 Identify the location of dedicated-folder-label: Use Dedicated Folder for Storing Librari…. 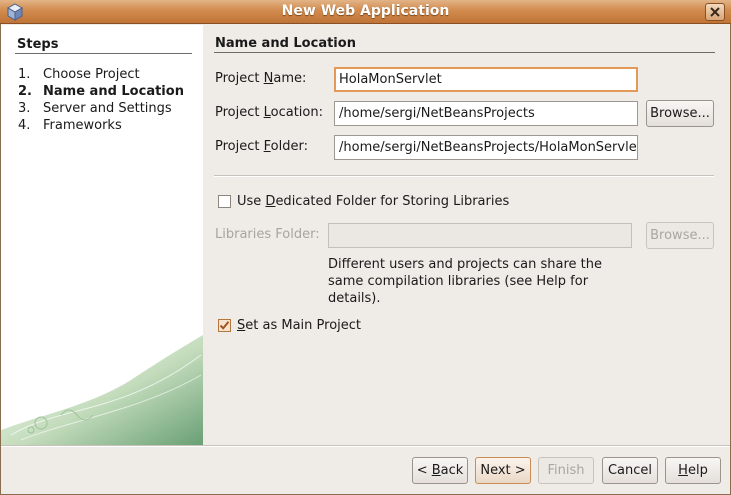
(373, 201).